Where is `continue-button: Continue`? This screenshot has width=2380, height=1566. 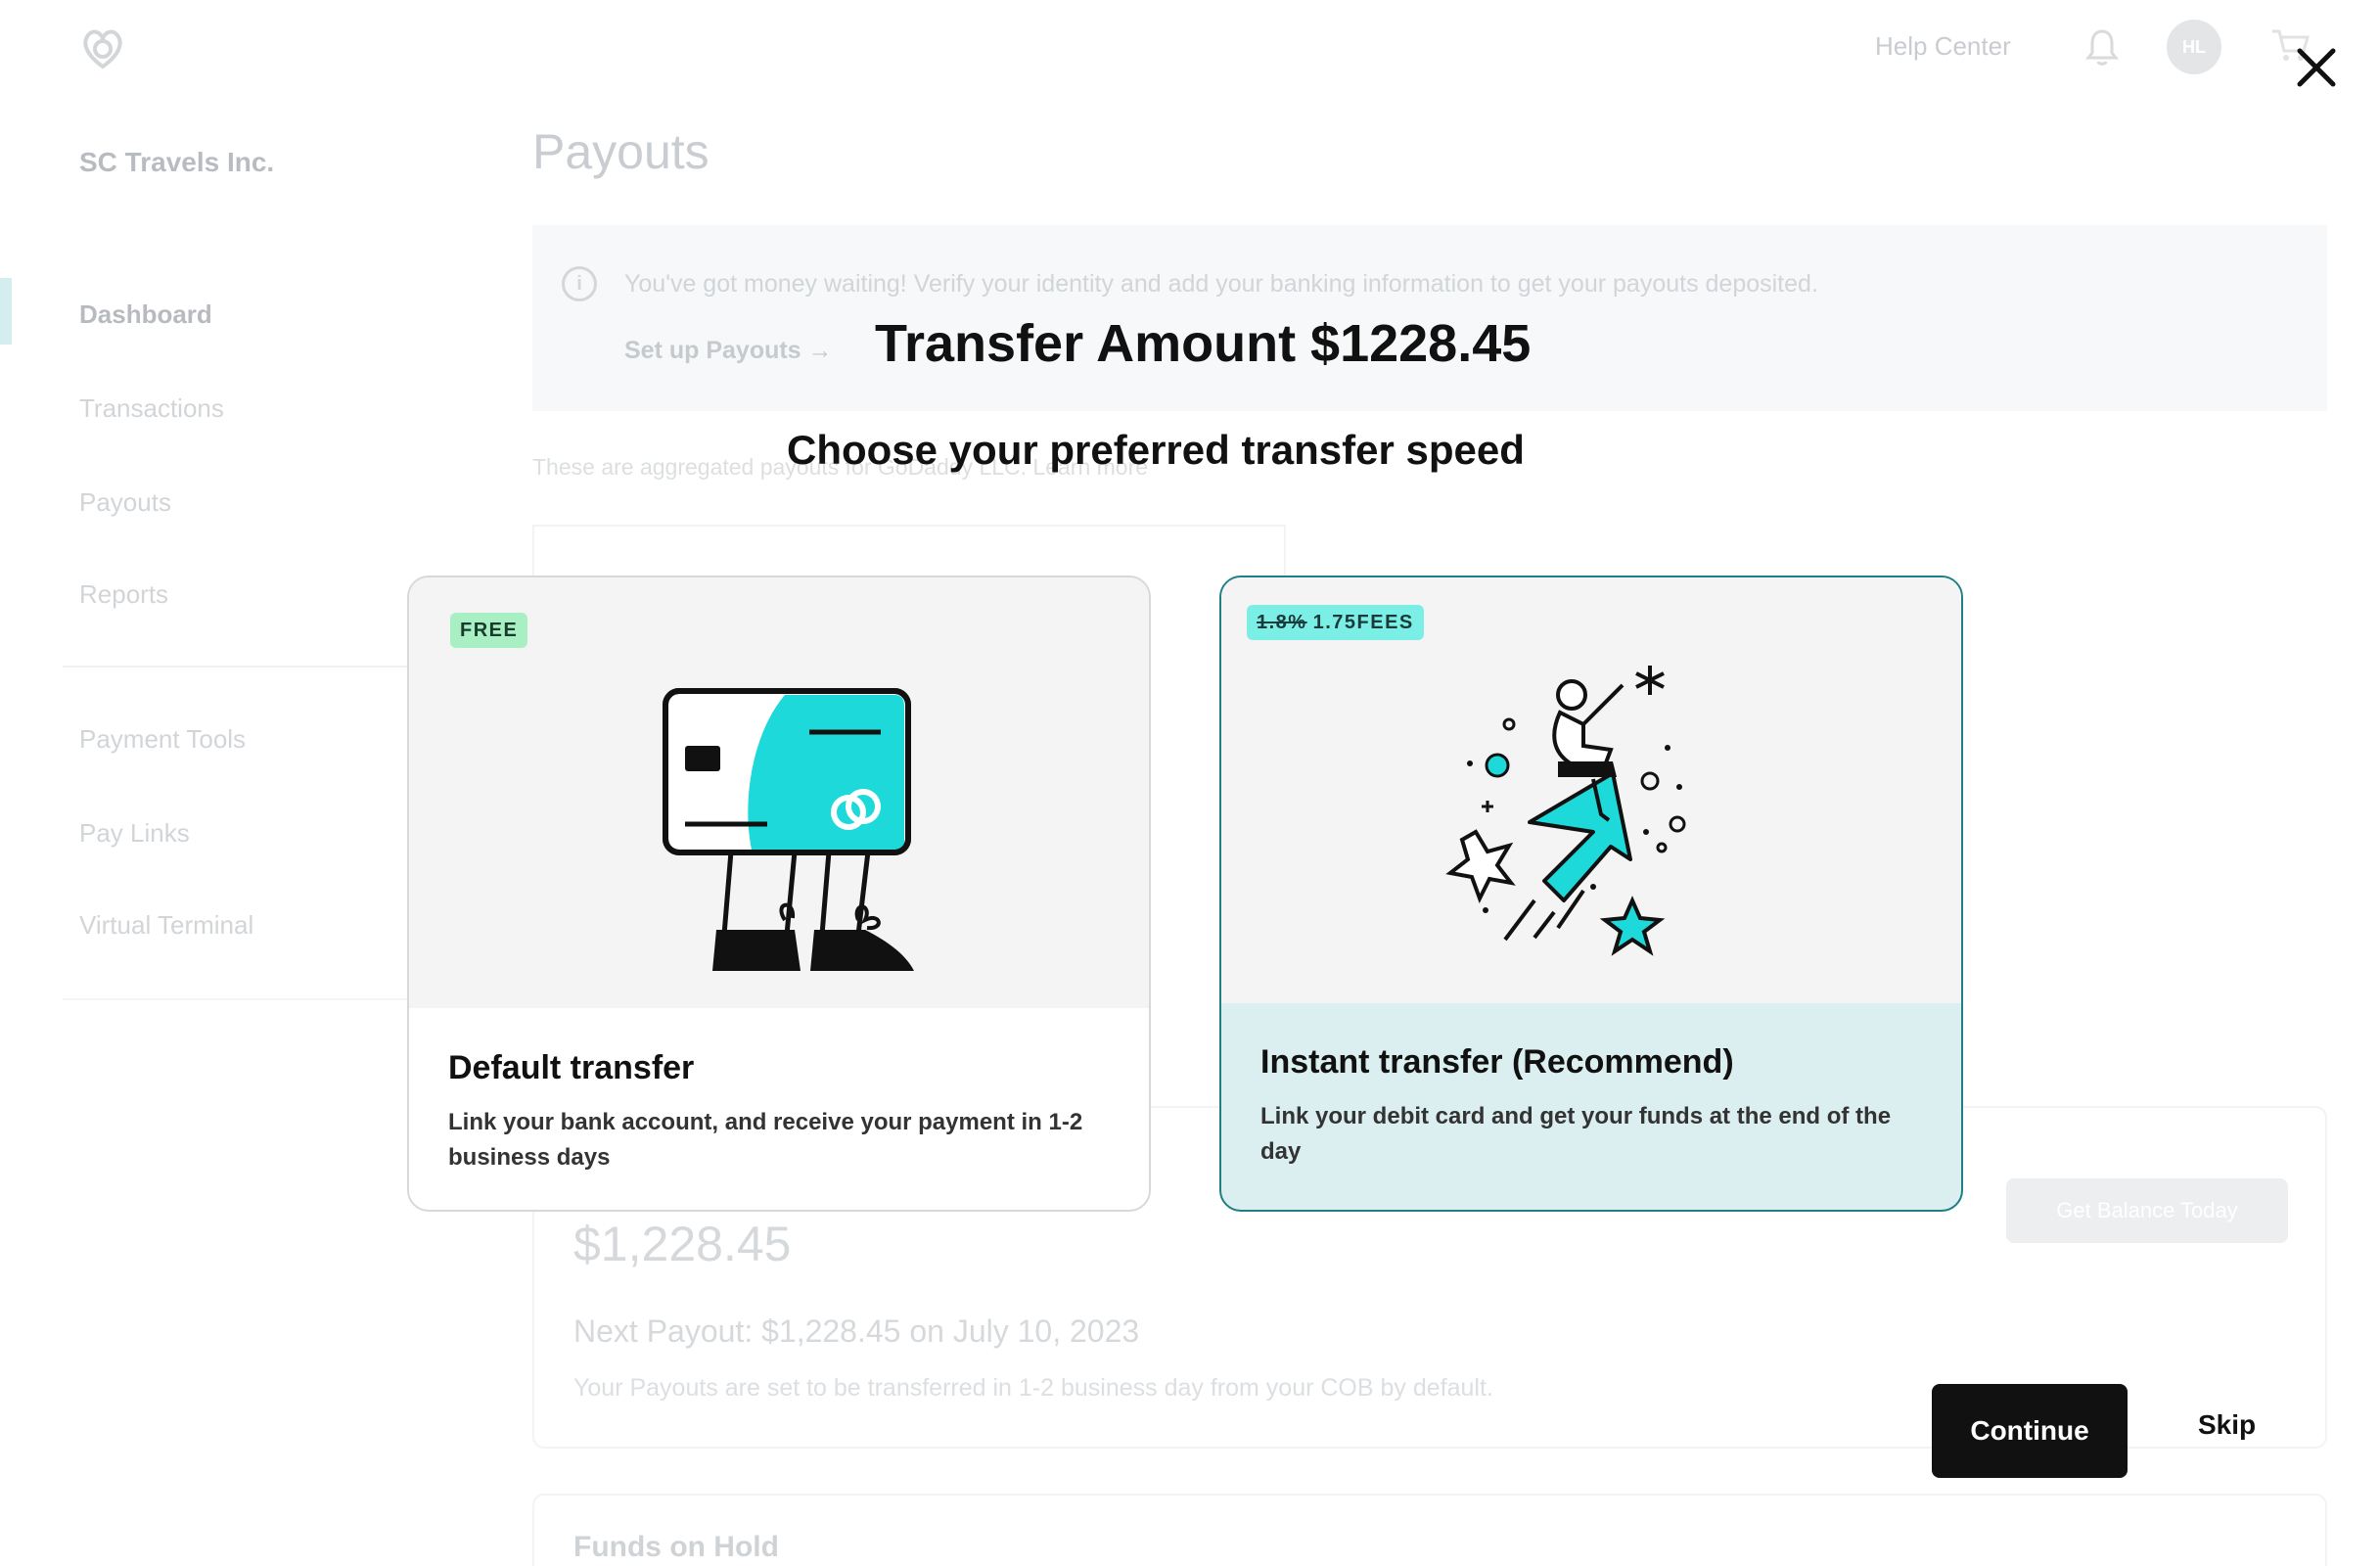
continue-button: Continue is located at coordinates (2030, 1431).